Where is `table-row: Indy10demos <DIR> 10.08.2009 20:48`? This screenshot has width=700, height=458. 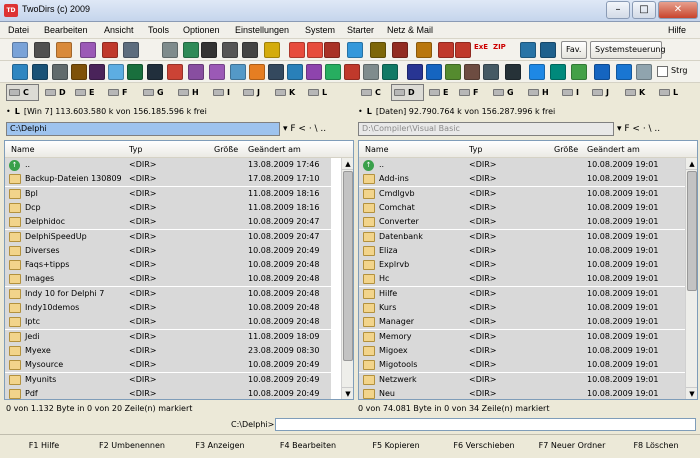
table-row: Indy10demos <DIR> 10.08.2009 20:48 is located at coordinates (168, 308).